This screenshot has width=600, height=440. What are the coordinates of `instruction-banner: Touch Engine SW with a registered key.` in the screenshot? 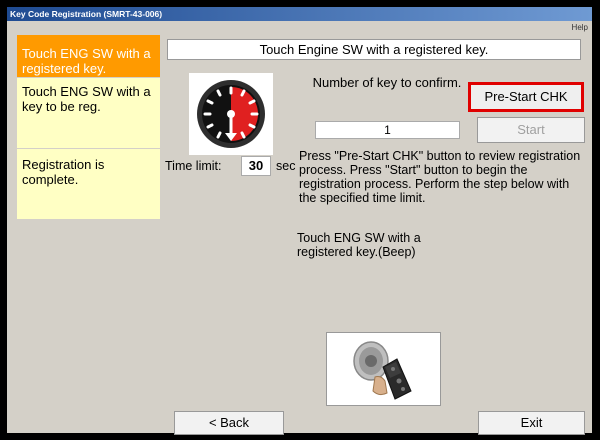 It's located at (374, 49).